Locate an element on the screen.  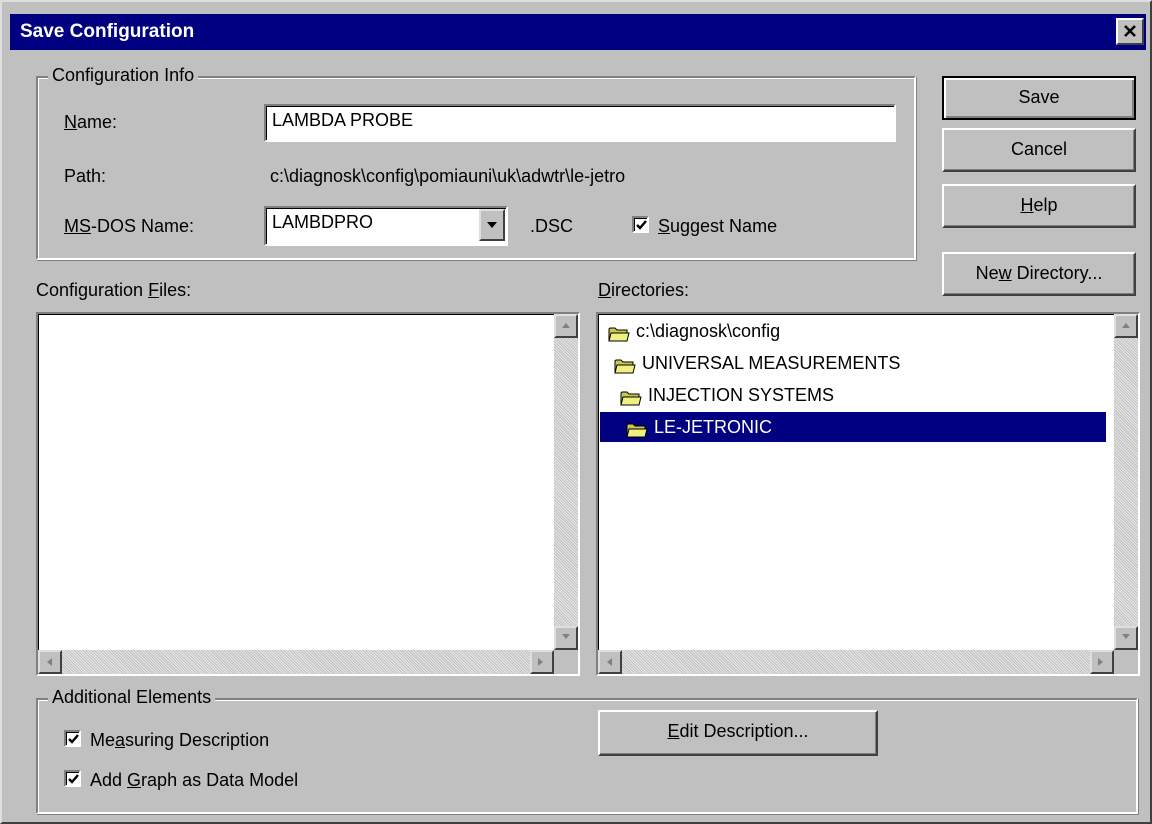
close-button is located at coordinates (1130, 31).